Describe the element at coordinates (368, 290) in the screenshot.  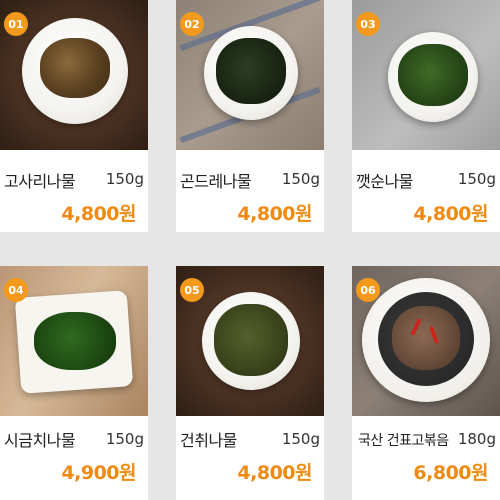
I see `rank-badge: 06` at that location.